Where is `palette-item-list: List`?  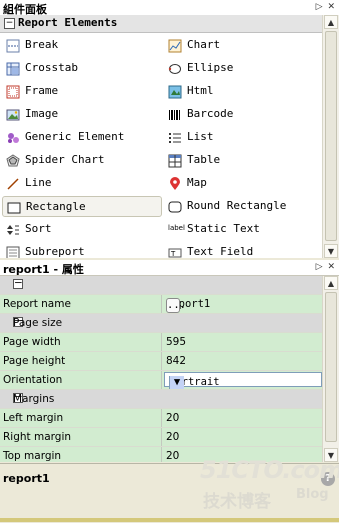 palette-item-list: List is located at coordinates (244, 137).